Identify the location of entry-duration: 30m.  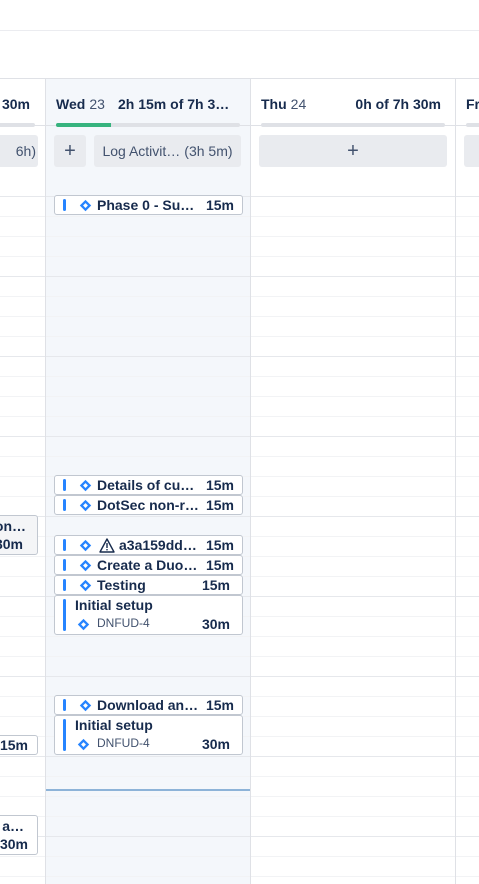
(11, 544).